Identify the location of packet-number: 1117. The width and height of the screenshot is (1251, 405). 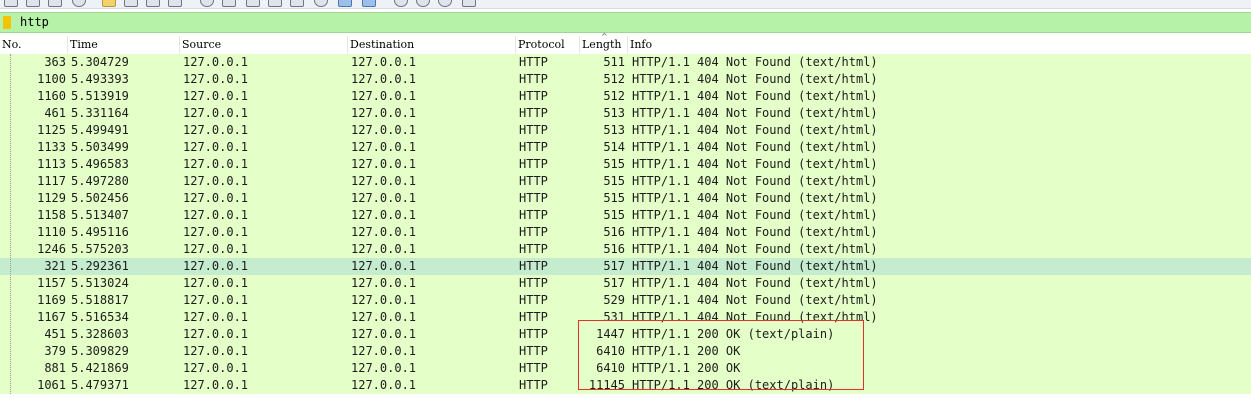
(51, 181).